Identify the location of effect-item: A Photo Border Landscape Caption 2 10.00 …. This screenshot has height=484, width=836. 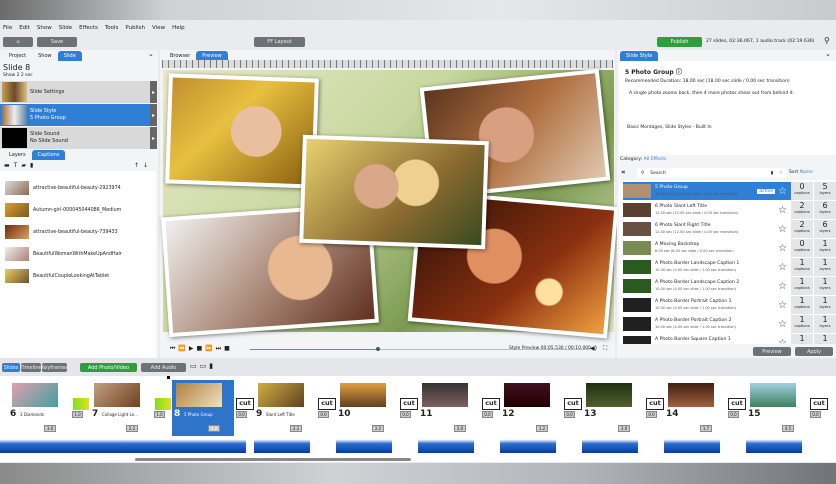
(707, 286).